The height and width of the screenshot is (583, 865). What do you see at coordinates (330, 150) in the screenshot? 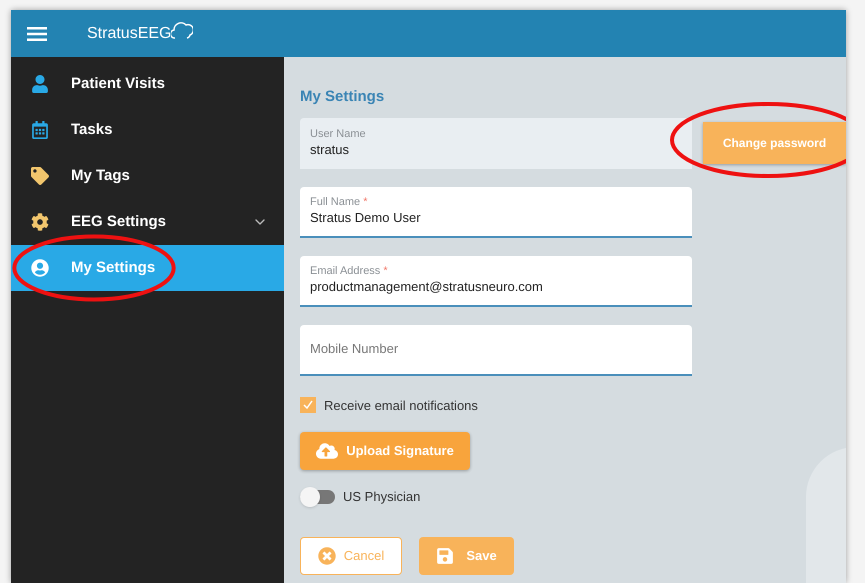
I see `field-value: stratus` at bounding box center [330, 150].